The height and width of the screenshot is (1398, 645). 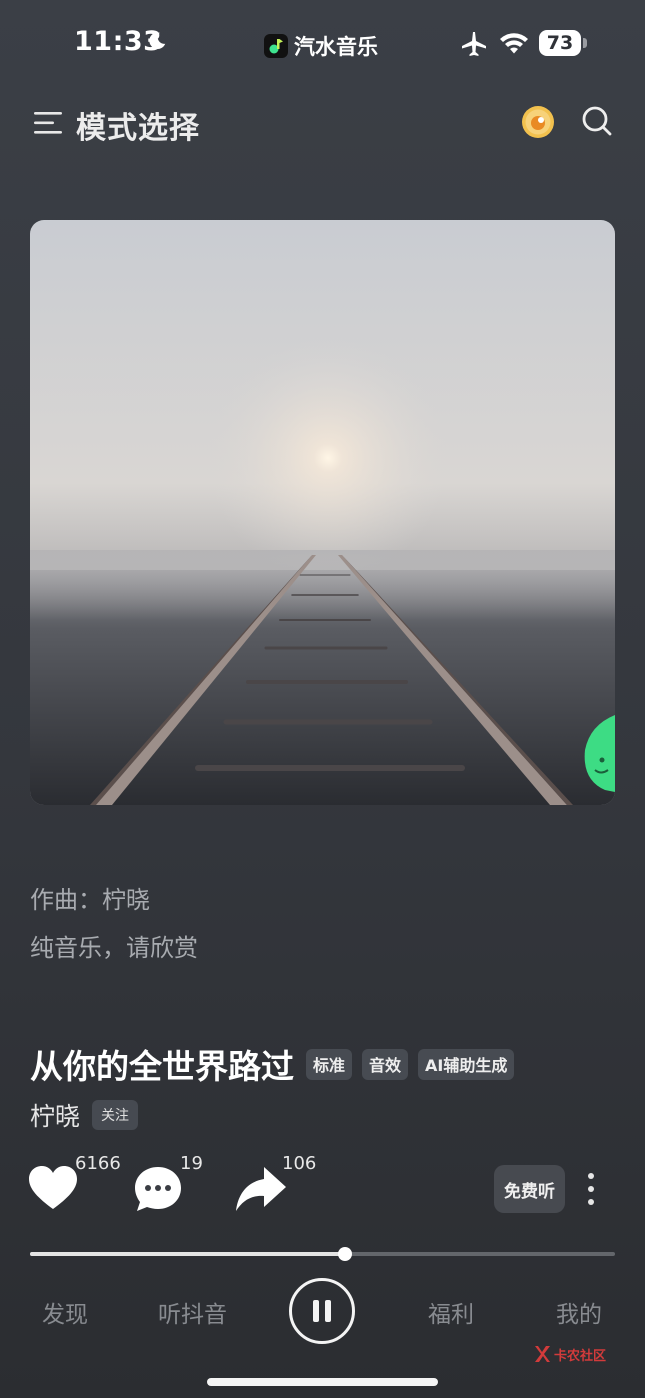 I want to click on watermark-text: 卡农社区, so click(x=580, y=1356).